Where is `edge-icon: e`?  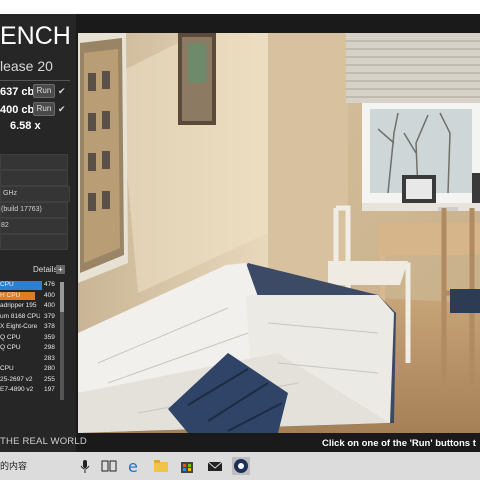
edge-icon: e is located at coordinates (135, 466).